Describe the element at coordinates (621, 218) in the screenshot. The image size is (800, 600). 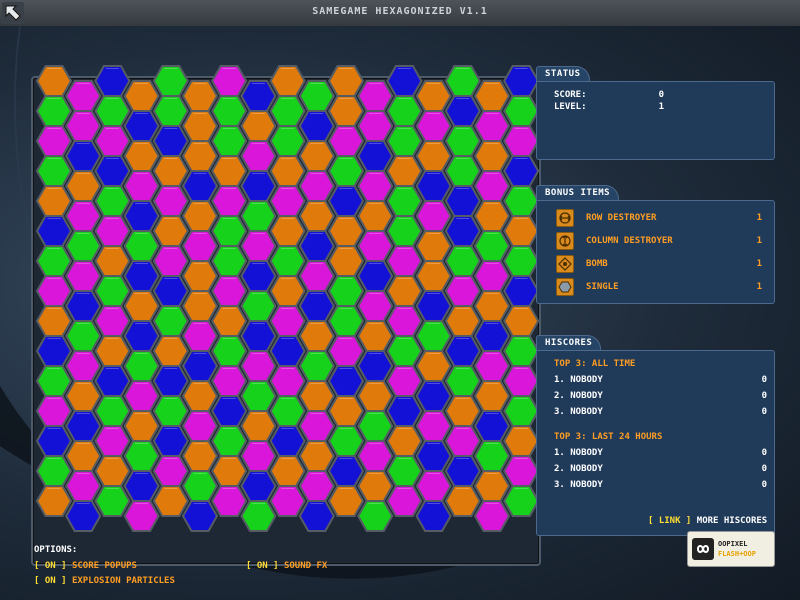
I see `bonus-row-destroyer-label: ROW DESTROYER` at that location.